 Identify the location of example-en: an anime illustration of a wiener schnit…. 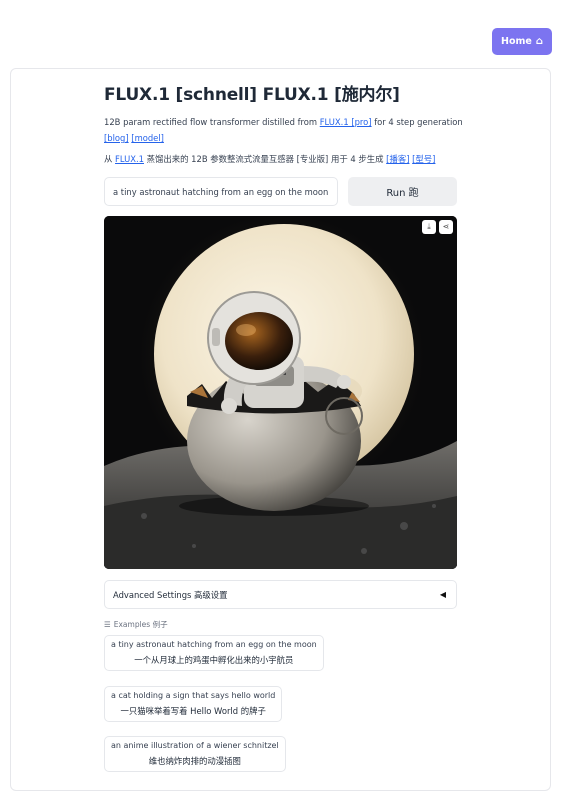
(195, 745).